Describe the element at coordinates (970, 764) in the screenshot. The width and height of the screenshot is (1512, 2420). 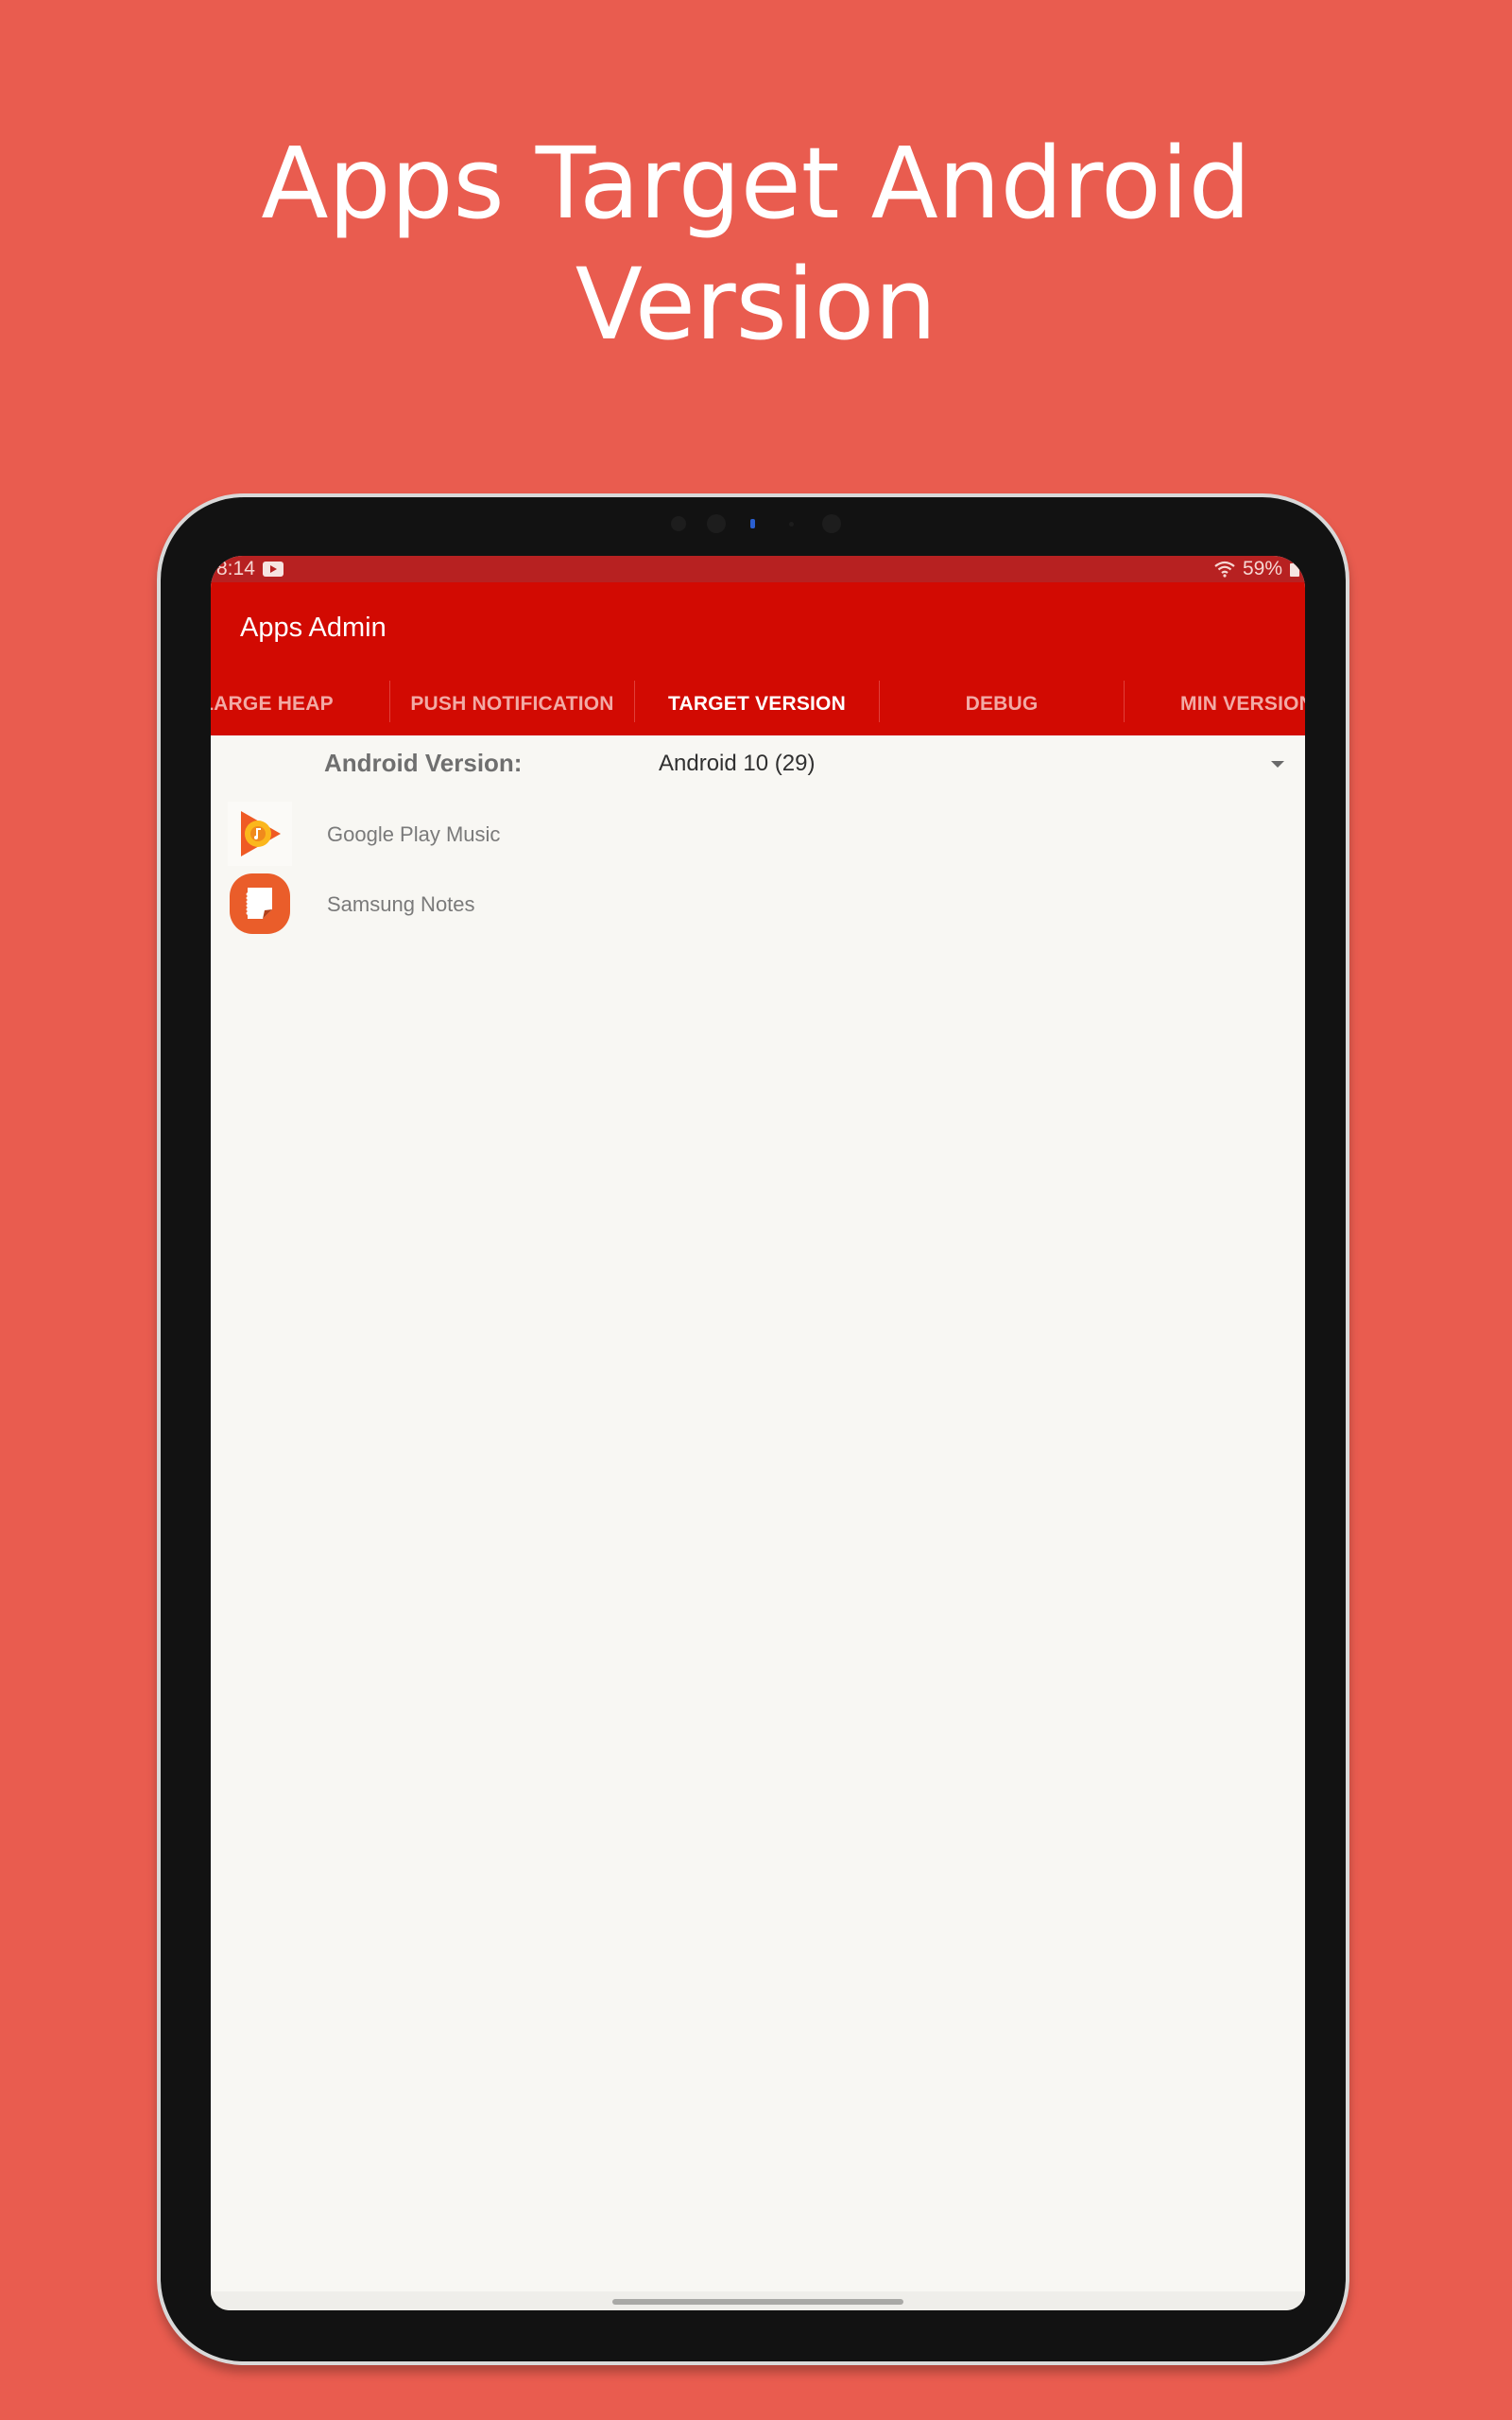
I see `version-dropdown: Android 10 (29)` at that location.